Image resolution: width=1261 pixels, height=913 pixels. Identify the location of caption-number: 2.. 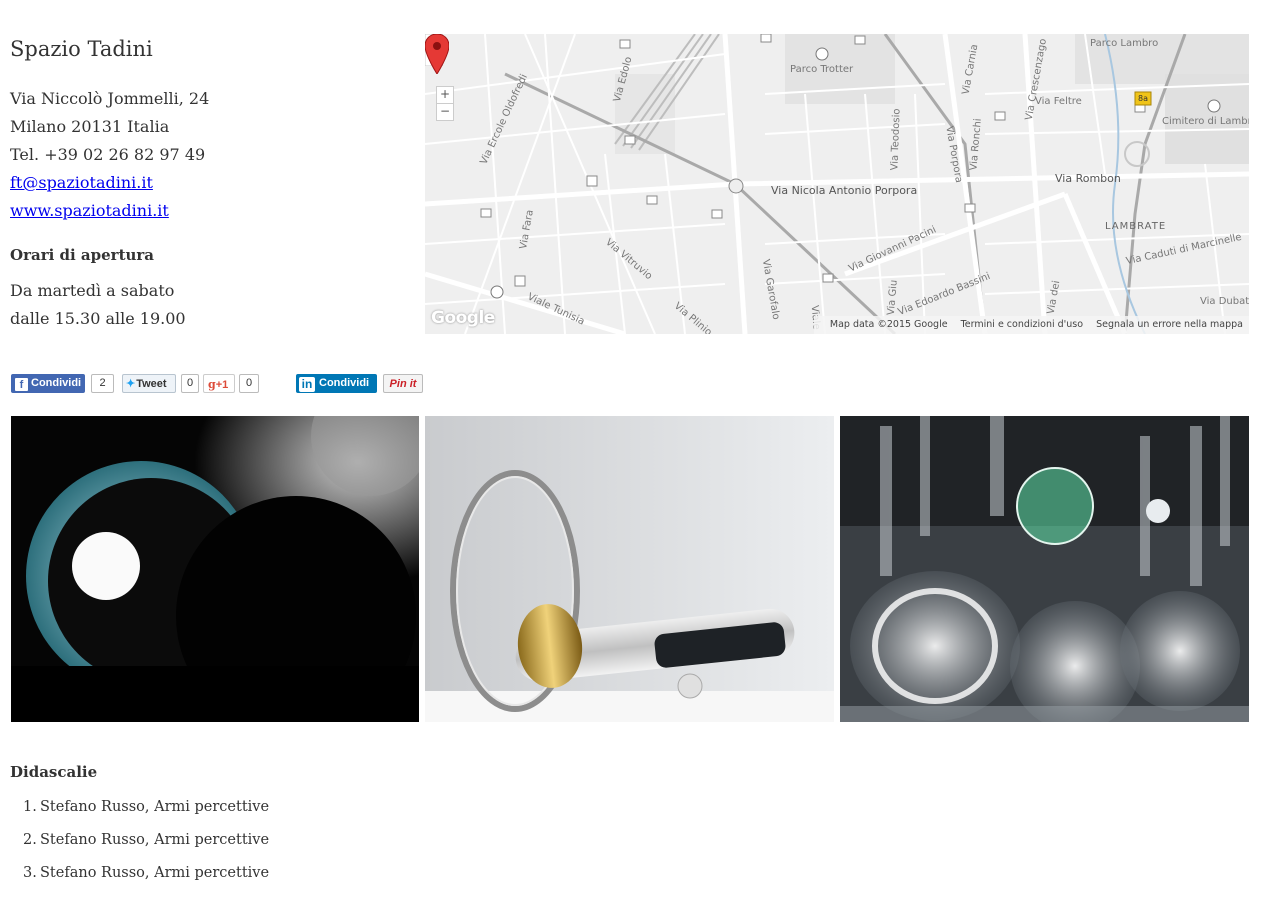
(30, 840).